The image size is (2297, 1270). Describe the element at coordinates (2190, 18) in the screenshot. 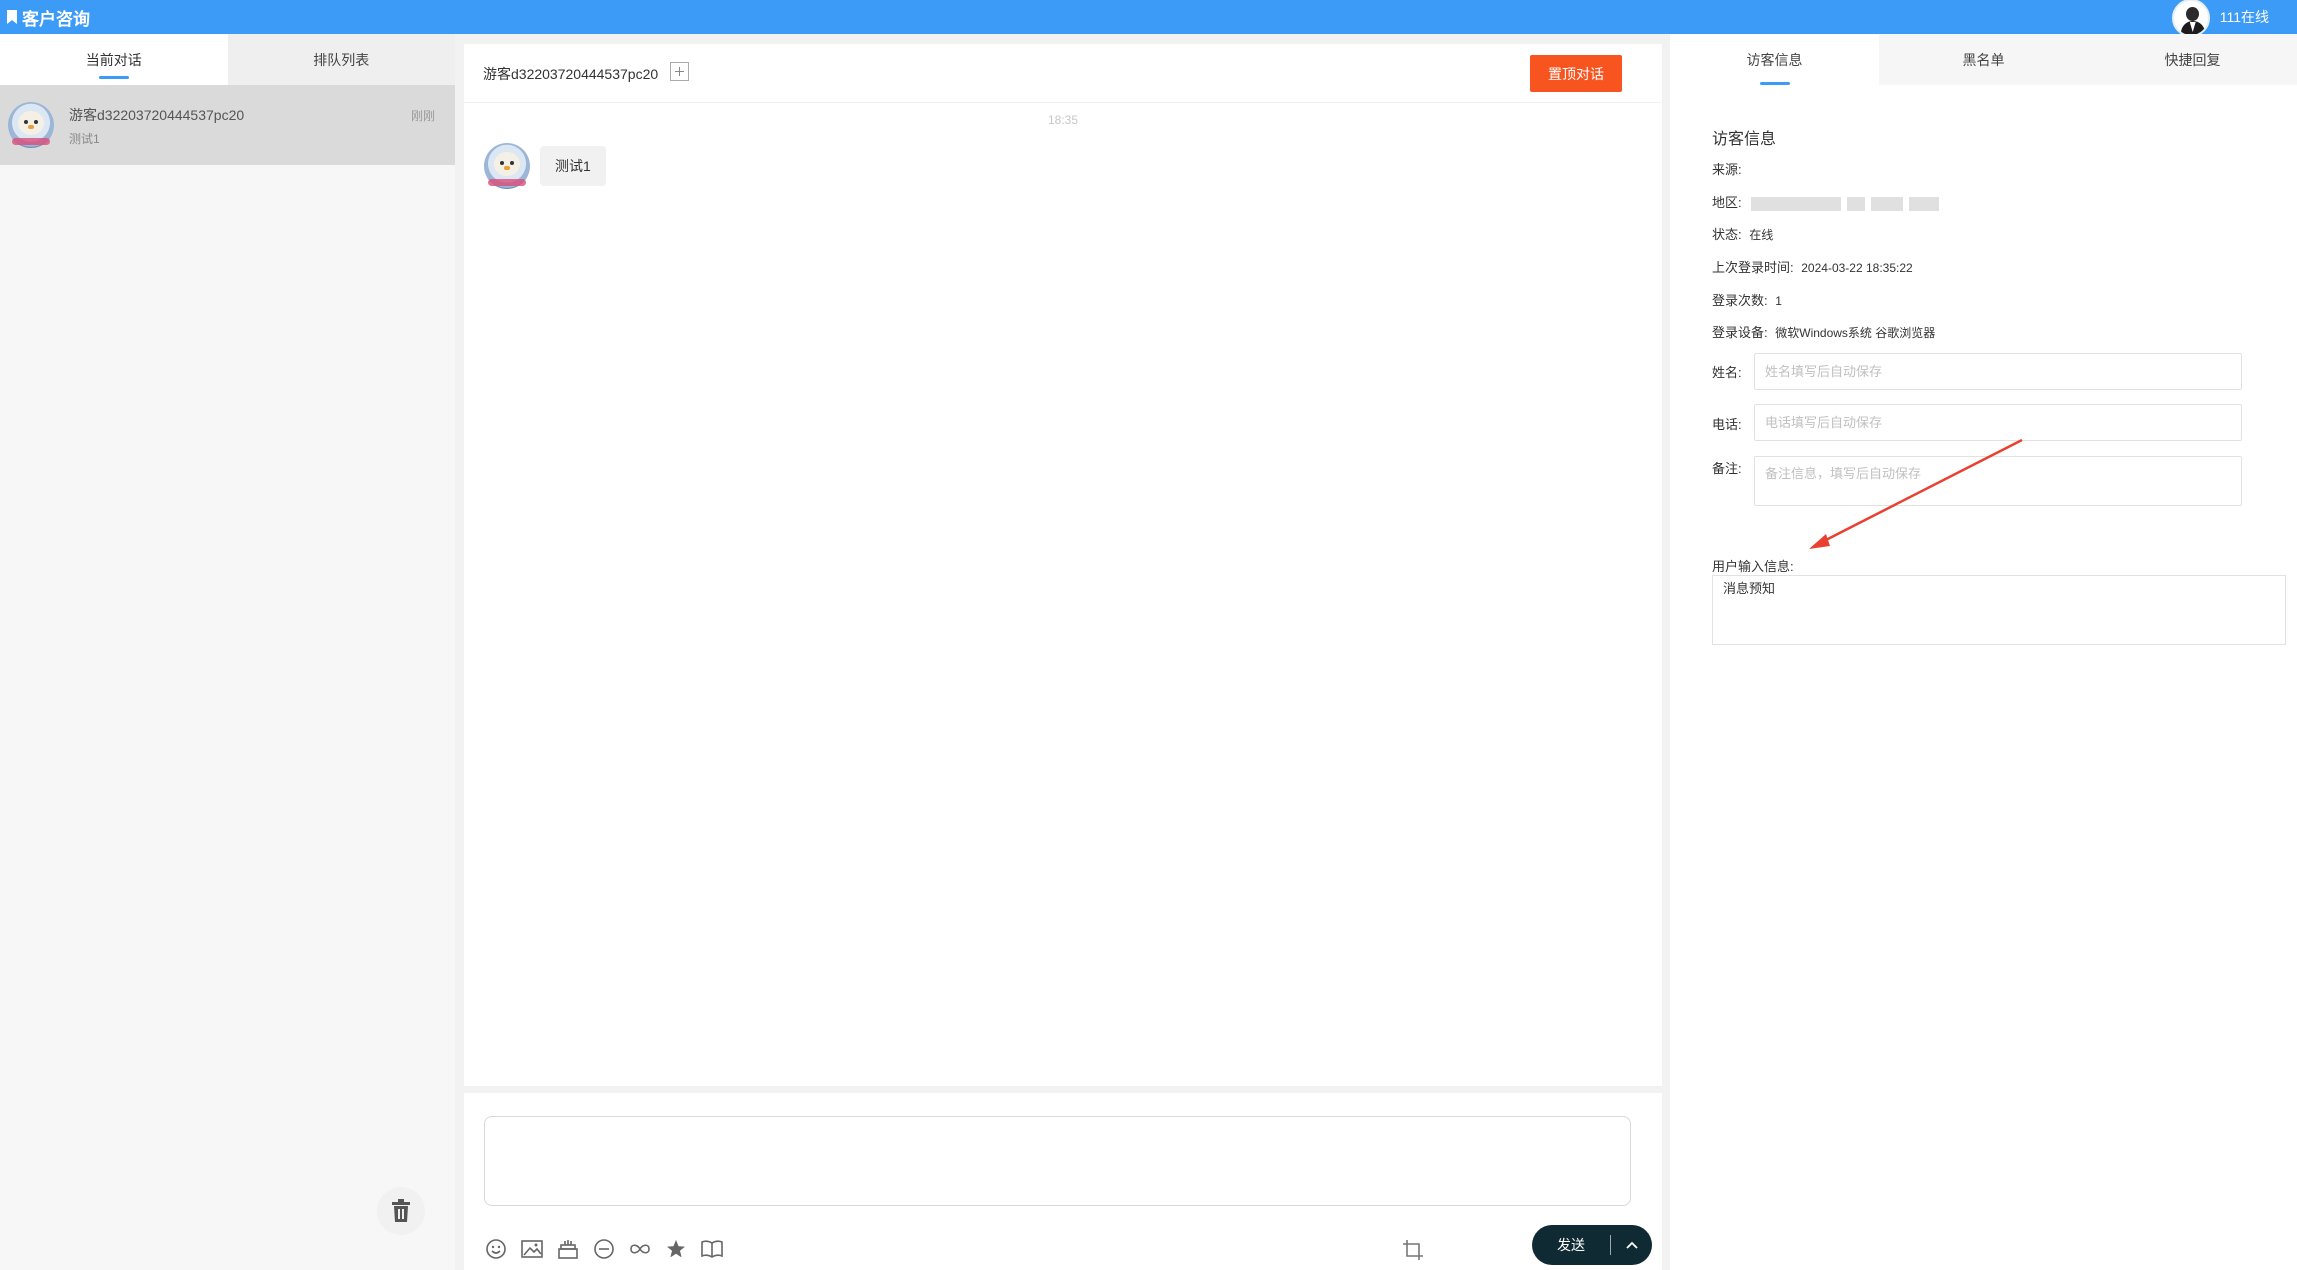

I see `agent-avatar` at that location.